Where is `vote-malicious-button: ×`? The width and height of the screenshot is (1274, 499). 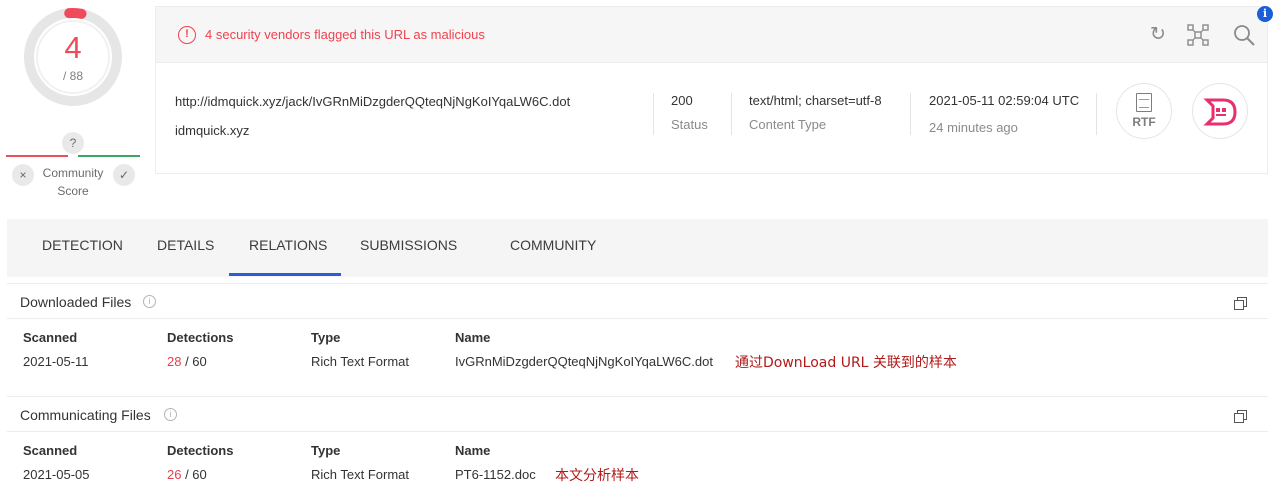
vote-malicious-button: × is located at coordinates (23, 175).